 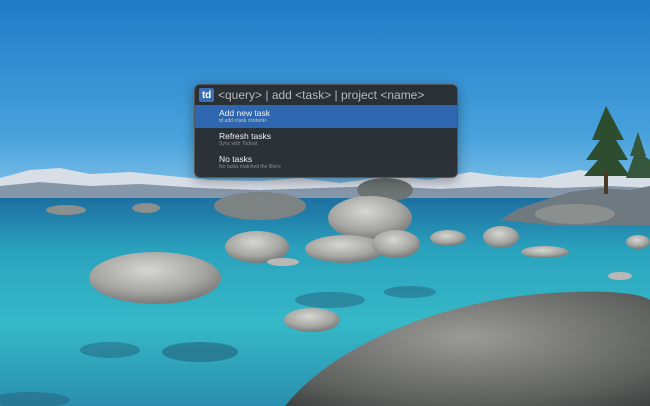 I want to click on result-subtitle: td add <task content>, so click(x=243, y=121).